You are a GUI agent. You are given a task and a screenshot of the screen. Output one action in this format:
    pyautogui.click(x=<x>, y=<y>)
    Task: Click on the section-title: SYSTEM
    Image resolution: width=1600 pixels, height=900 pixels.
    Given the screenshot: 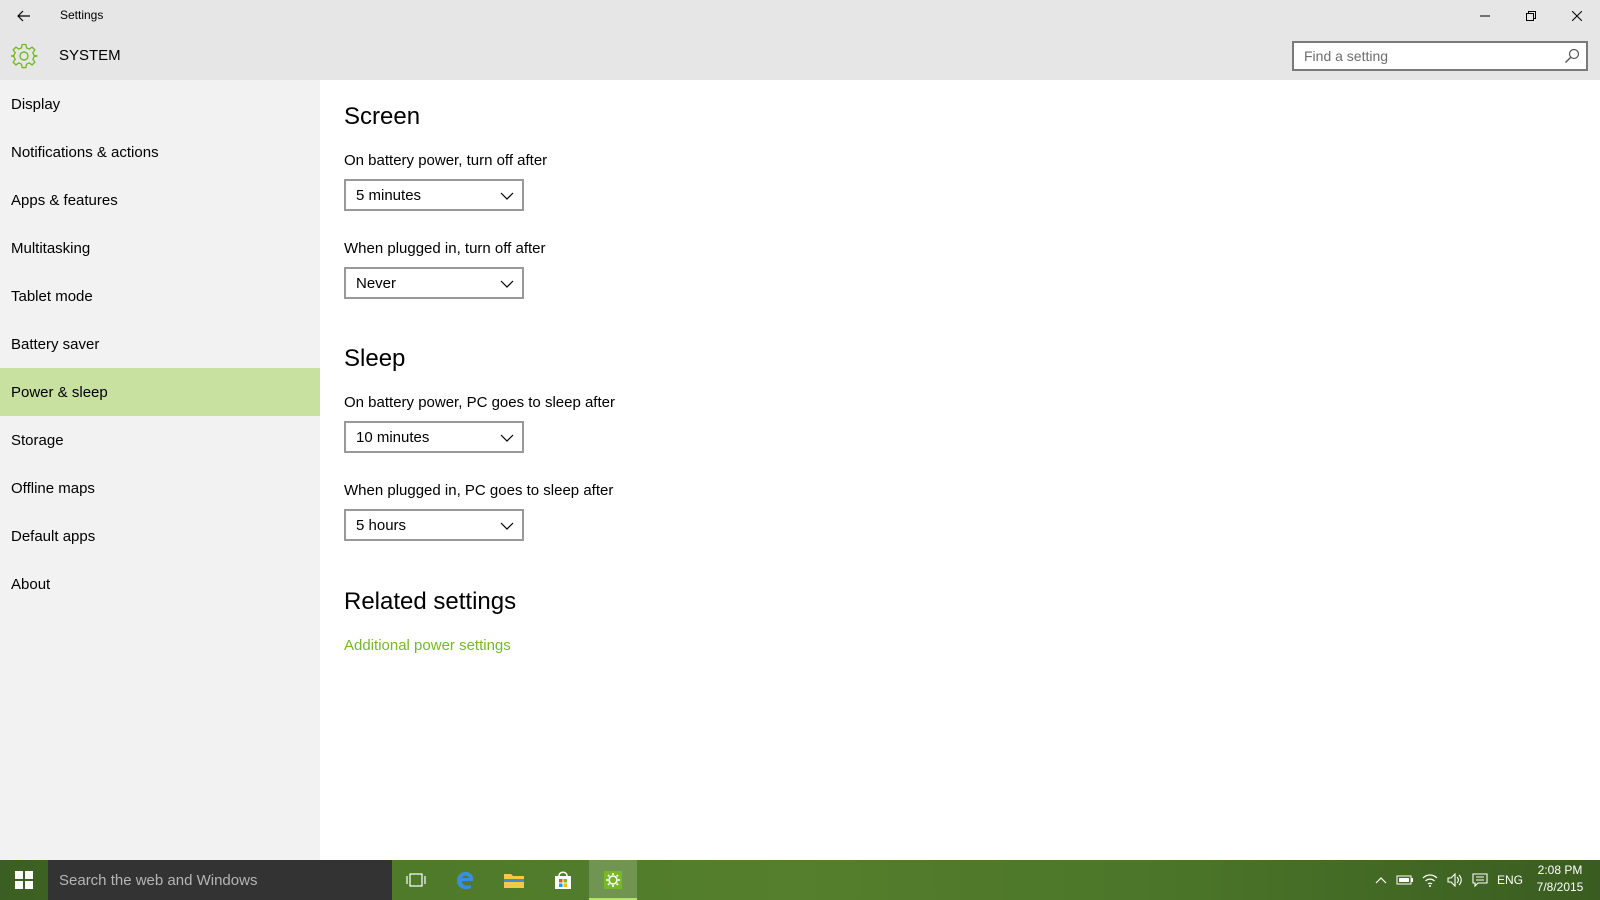 What is the action you would take?
    pyautogui.click(x=90, y=55)
    